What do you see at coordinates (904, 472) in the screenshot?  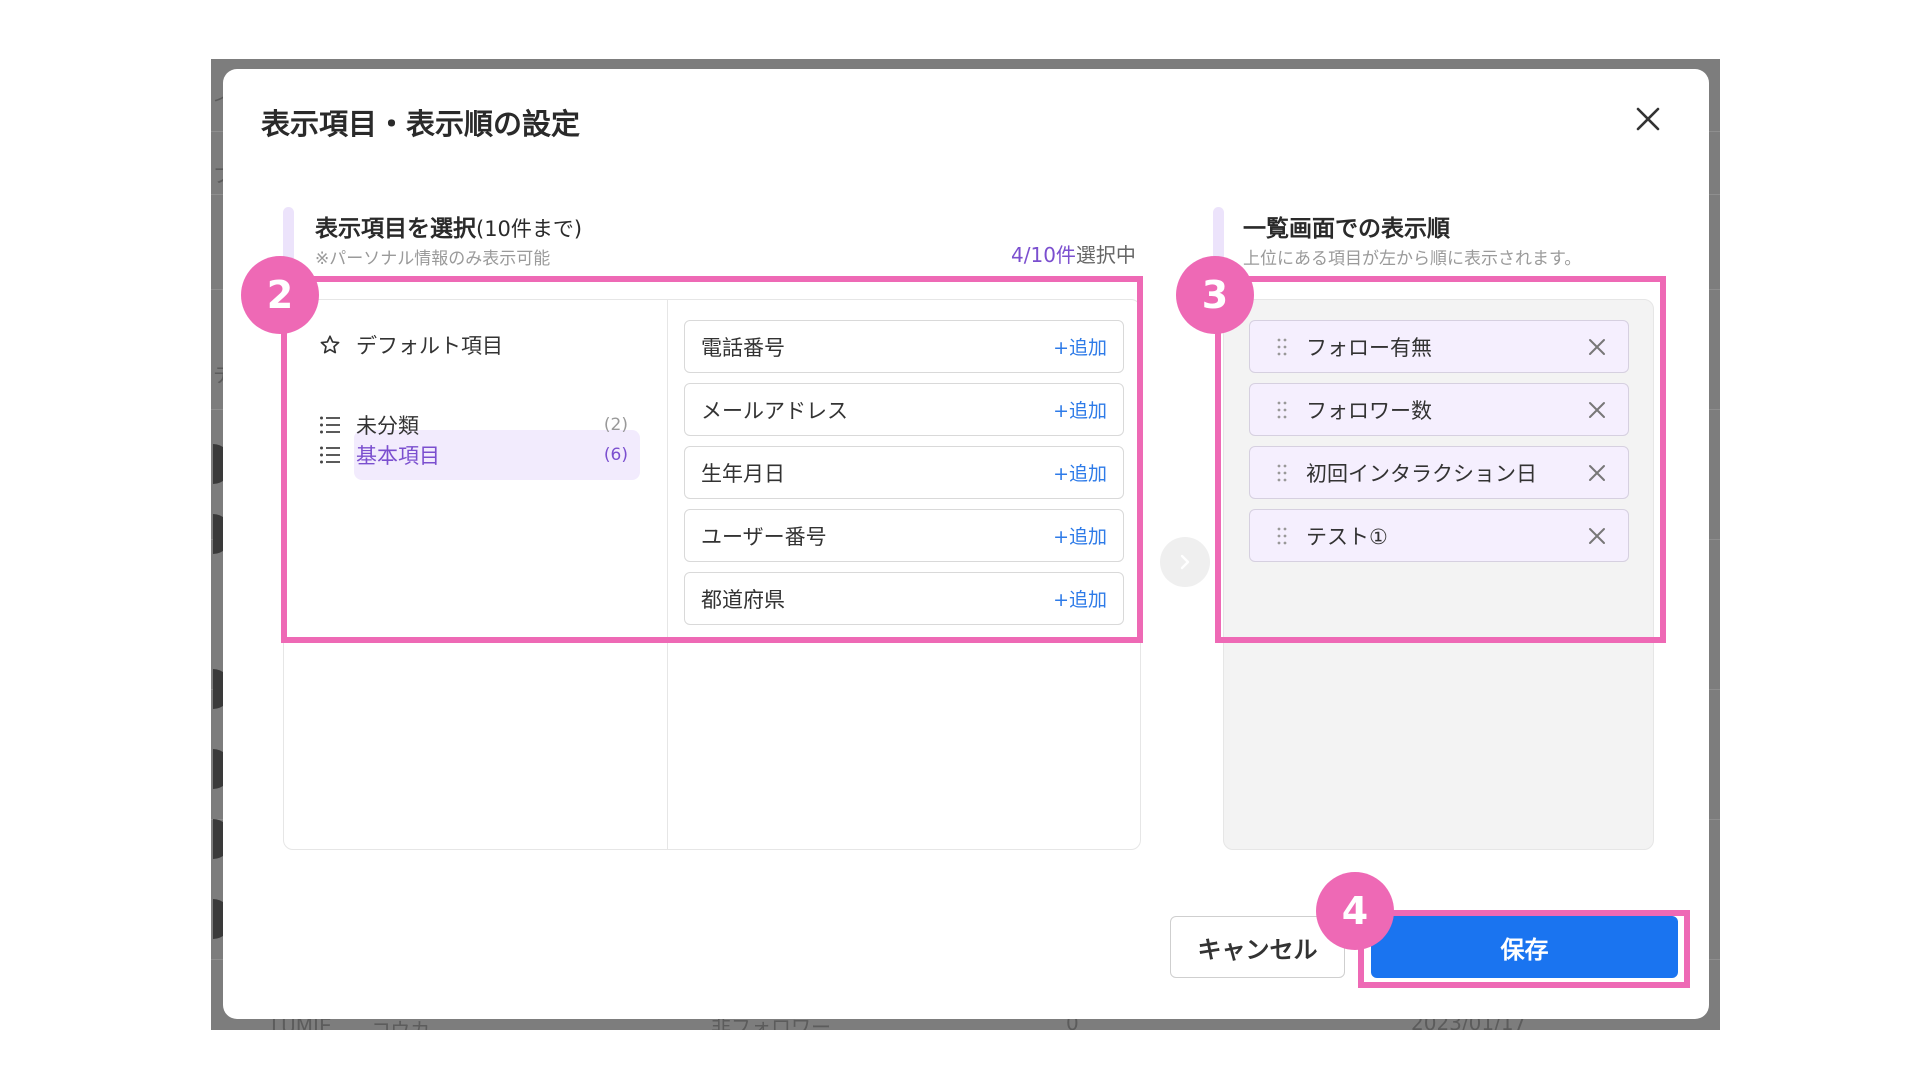 I see `field-row: 生年月日 +追加` at bounding box center [904, 472].